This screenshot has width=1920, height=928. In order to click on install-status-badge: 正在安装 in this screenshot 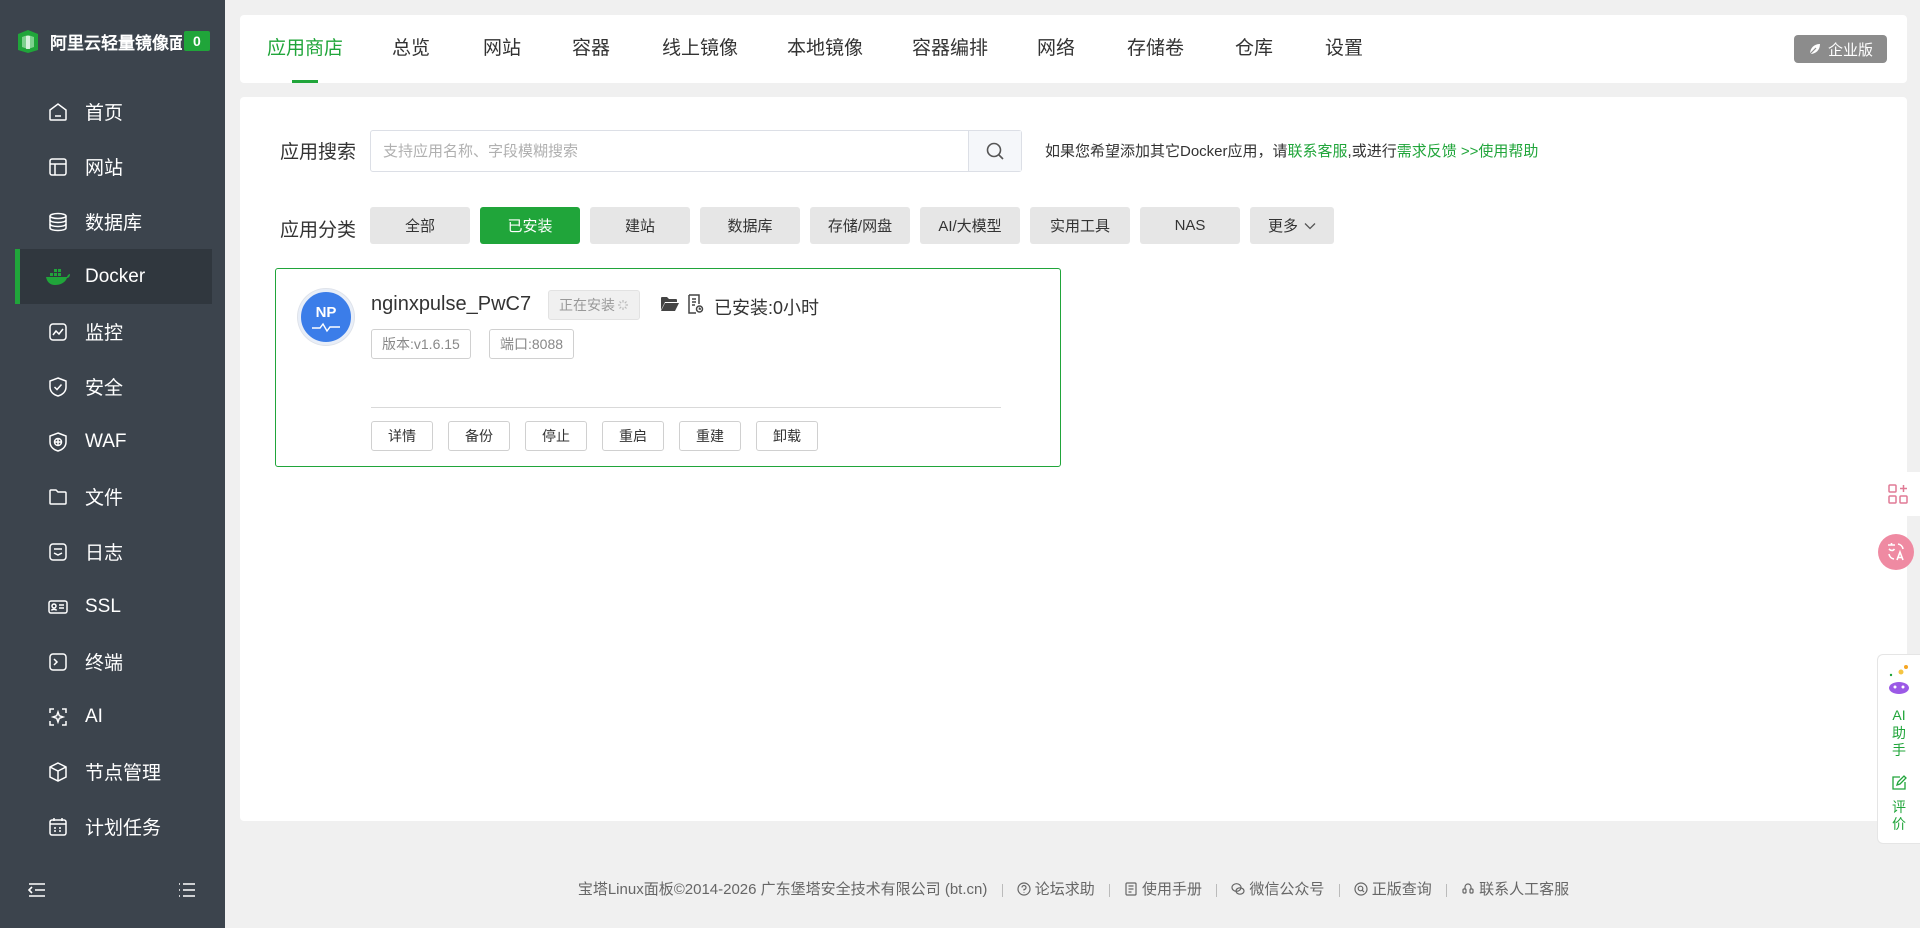, I will do `click(594, 305)`.